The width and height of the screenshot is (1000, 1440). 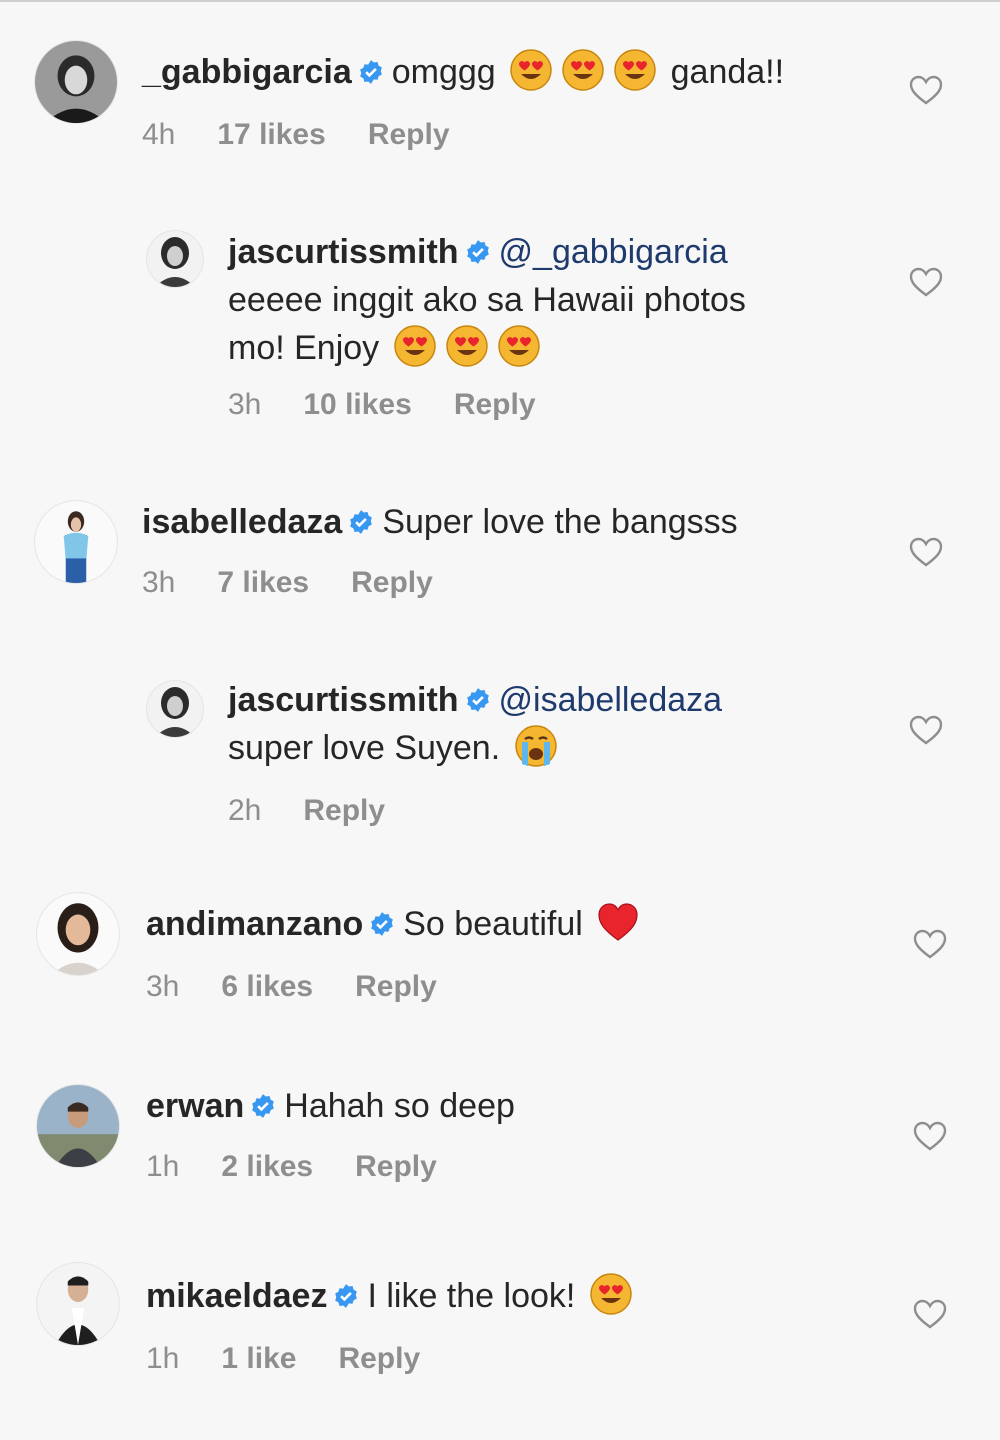 I want to click on comment-body: andimanzano So beautiful, so click(x=395, y=924).